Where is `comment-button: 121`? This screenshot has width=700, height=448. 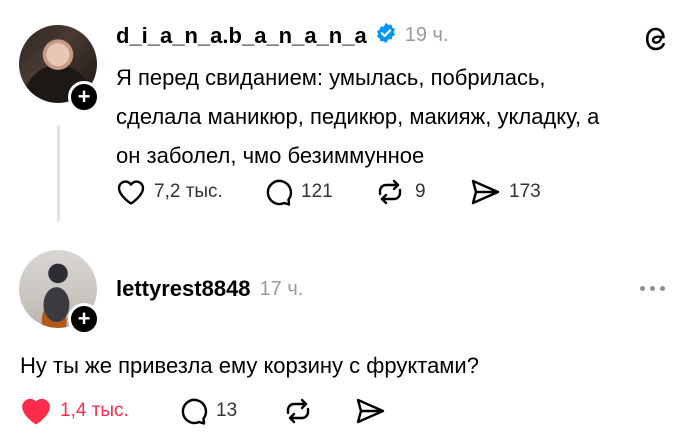
comment-button: 121 is located at coordinates (318, 192).